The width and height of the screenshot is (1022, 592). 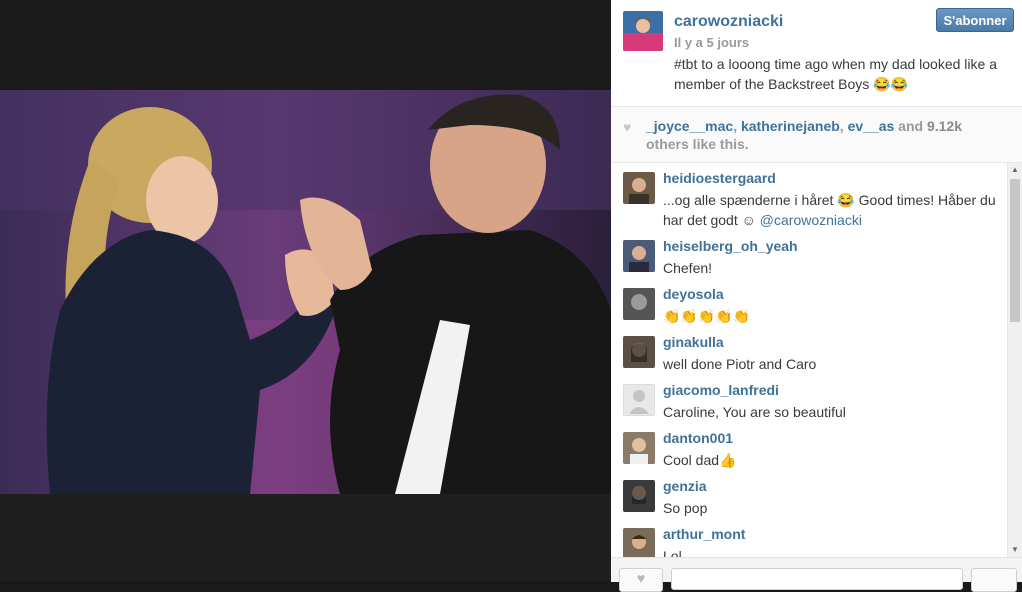 I want to click on add-comment-input, so click(x=817, y=579).